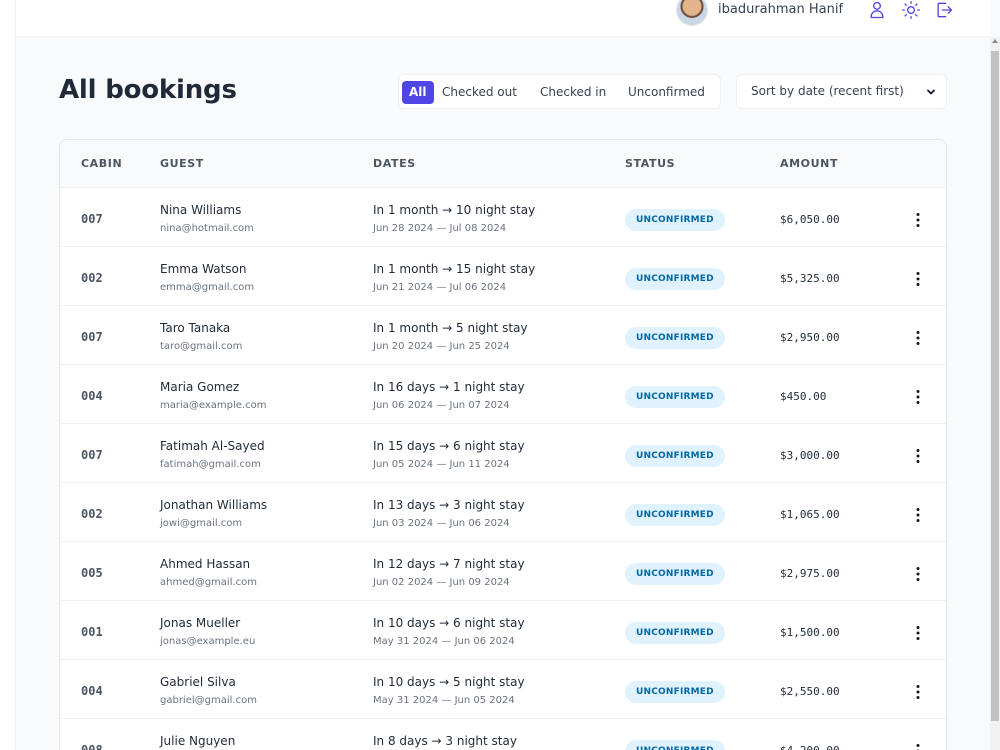 The image size is (1000, 750). Describe the element at coordinates (809, 163) in the screenshot. I see `column-header-amount: AMOUNT` at that location.